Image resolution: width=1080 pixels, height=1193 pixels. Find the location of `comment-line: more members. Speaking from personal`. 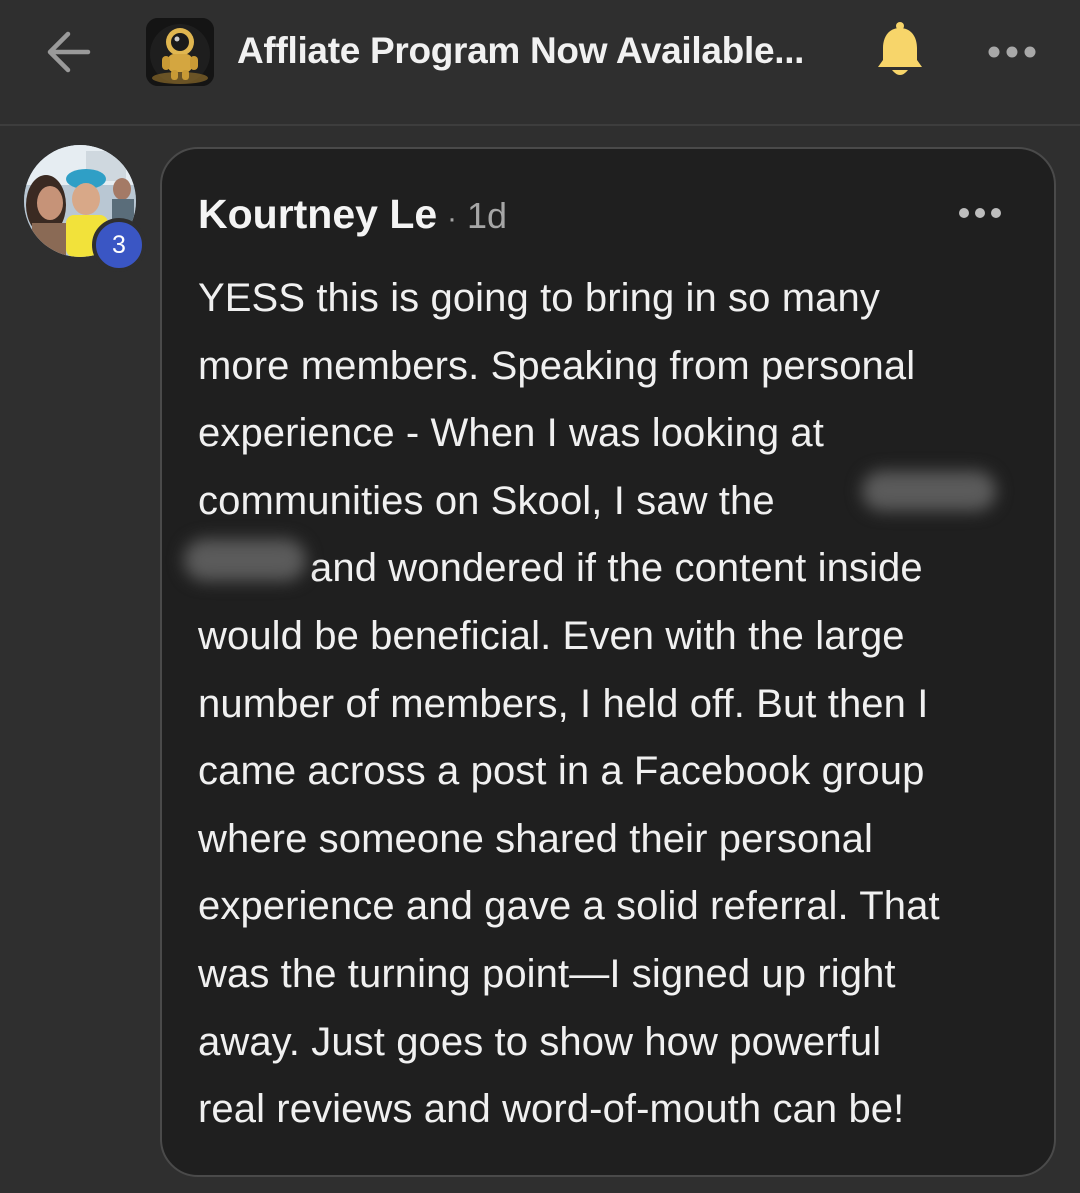

comment-line: more members. Speaking from personal is located at coordinates (557, 365).